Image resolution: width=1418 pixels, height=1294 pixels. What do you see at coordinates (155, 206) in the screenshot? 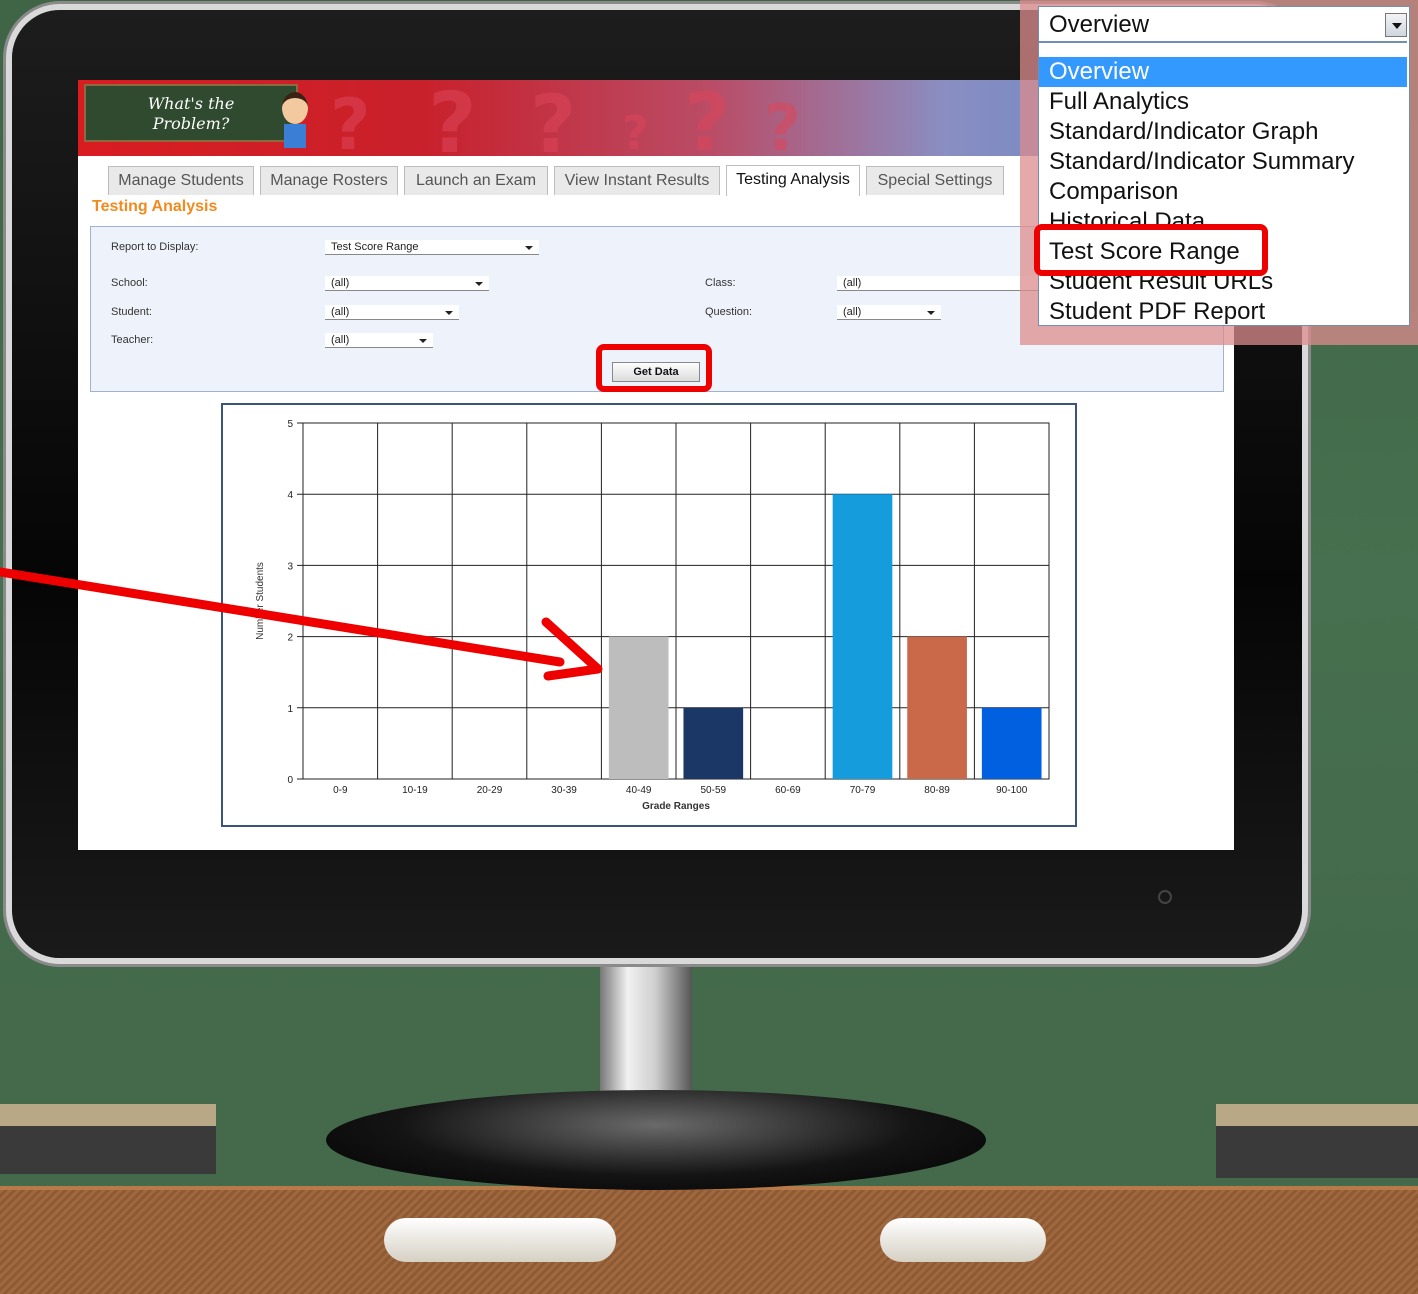
I see `page-title: Testing Analysis` at bounding box center [155, 206].